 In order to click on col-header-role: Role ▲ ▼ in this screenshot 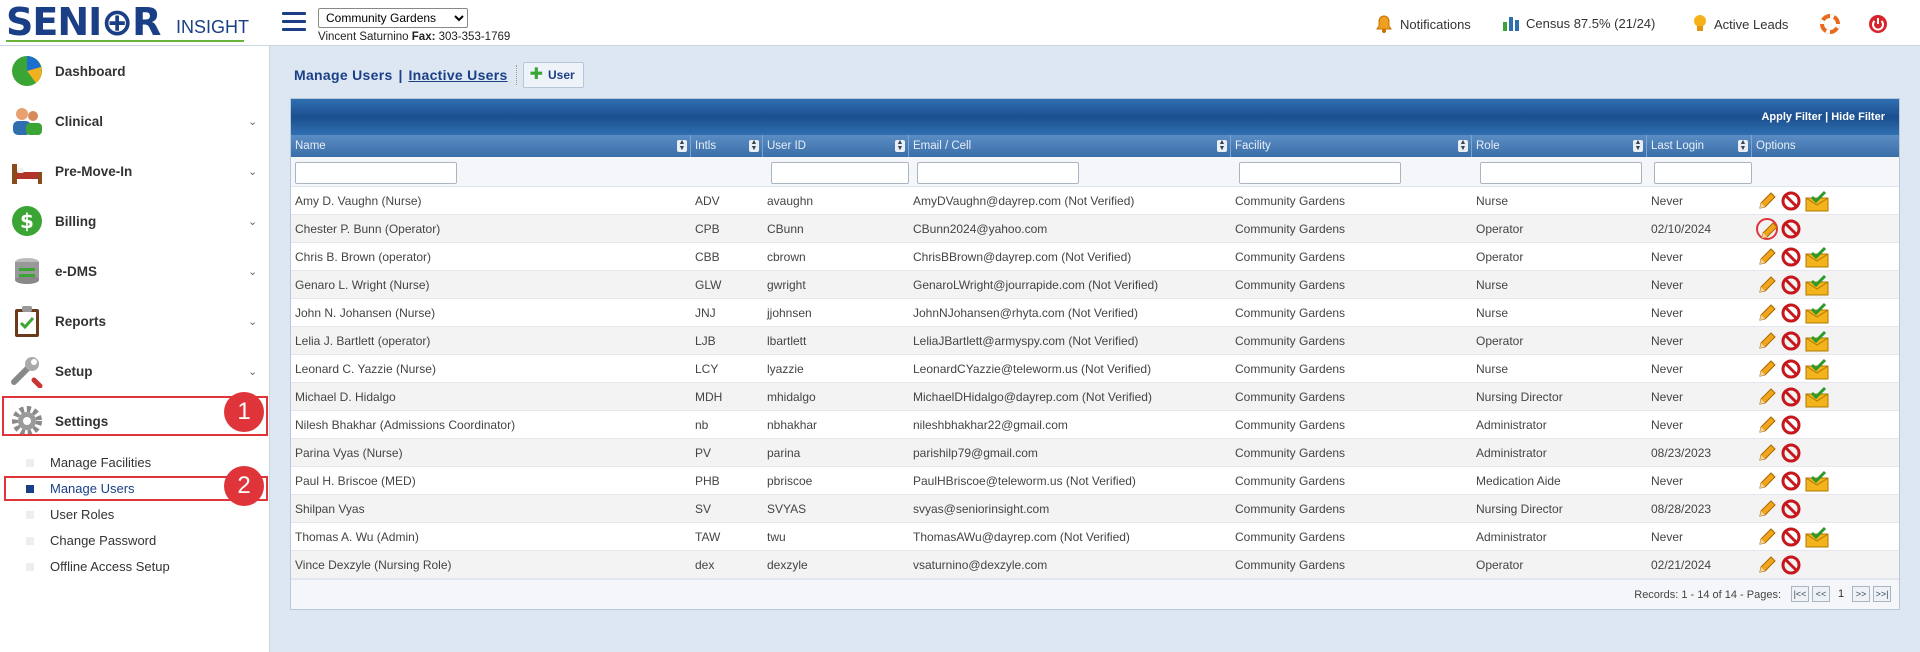, I will do `click(1559, 146)`.